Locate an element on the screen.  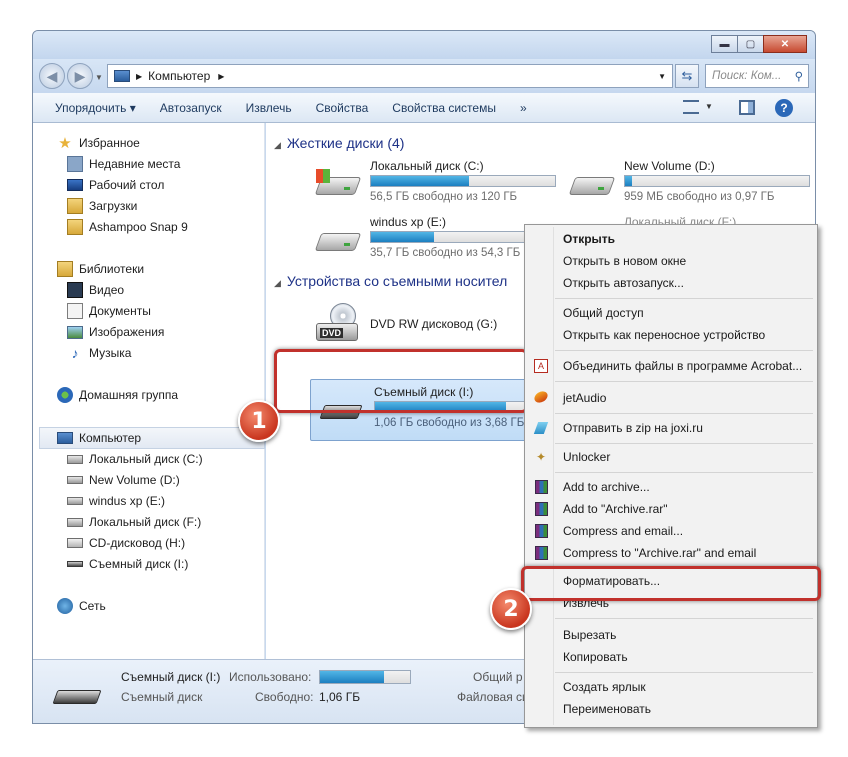
minimize-button: ▬ is located at coordinates (724, 44).